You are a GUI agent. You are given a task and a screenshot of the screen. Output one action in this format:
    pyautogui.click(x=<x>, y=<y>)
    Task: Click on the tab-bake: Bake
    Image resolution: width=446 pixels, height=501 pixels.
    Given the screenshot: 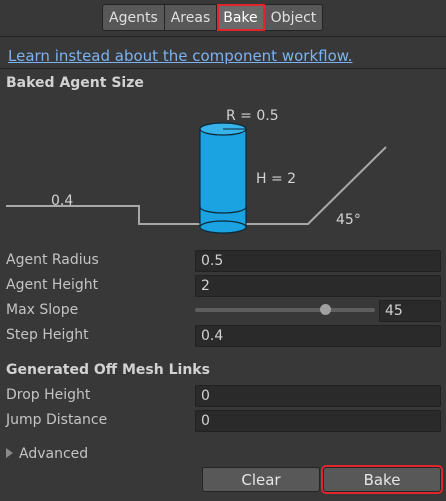 What is the action you would take?
    pyautogui.click(x=241, y=17)
    